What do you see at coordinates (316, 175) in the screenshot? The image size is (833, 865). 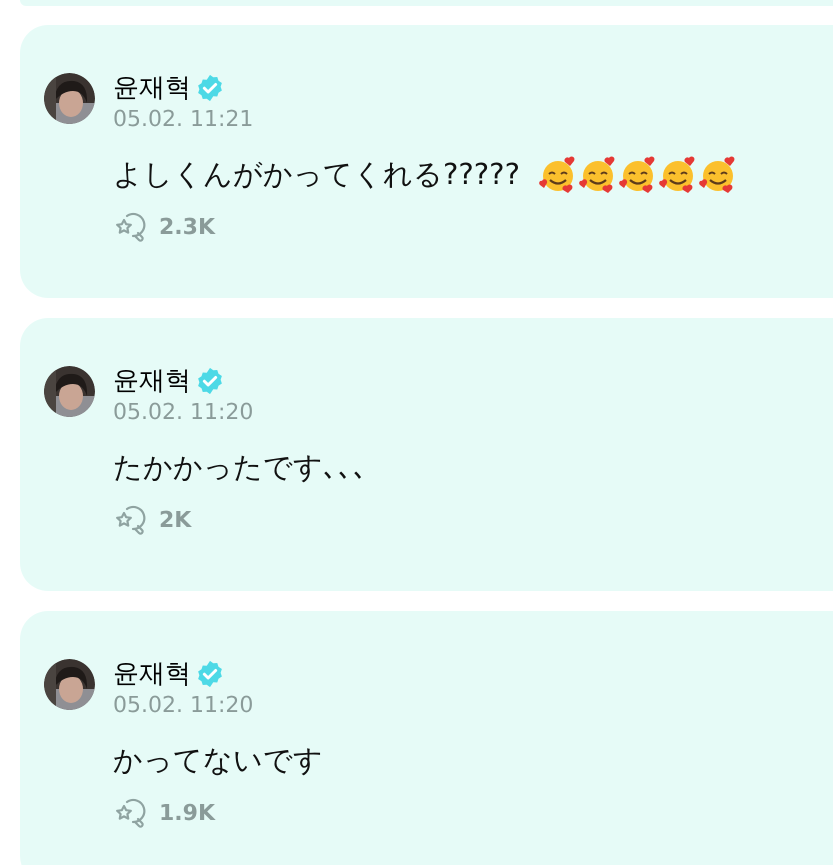 I see `post-text: よしくんがかってくれる?????` at bounding box center [316, 175].